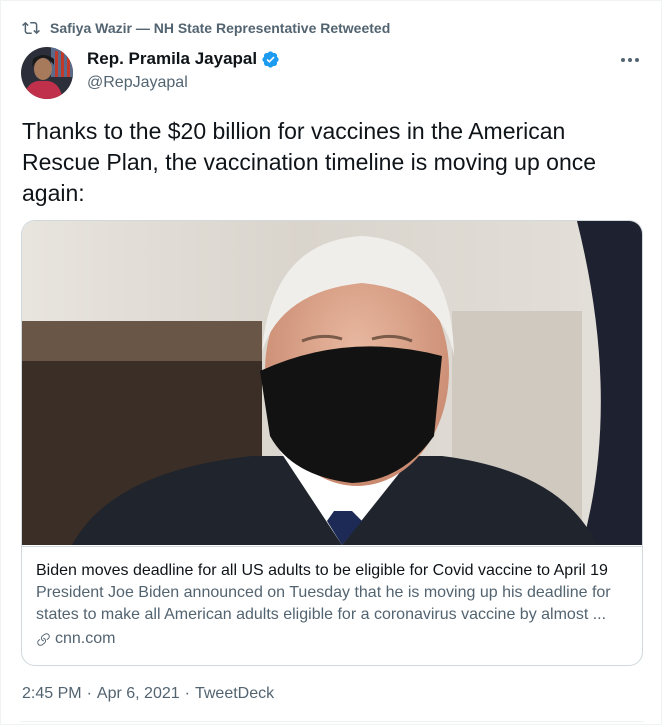 The image size is (664, 727). What do you see at coordinates (183, 83) in the screenshot?
I see `handle: @RepJayapal` at bounding box center [183, 83].